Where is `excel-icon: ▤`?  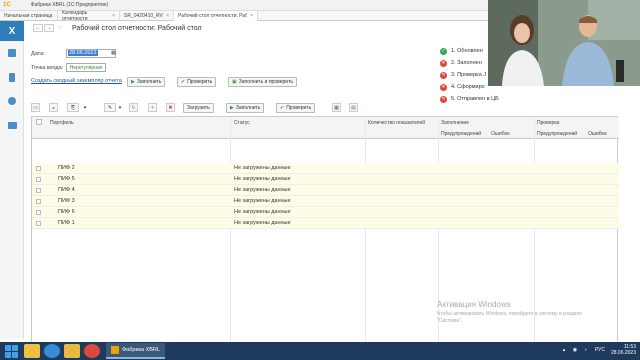 excel-icon: ▤ is located at coordinates (353, 107).